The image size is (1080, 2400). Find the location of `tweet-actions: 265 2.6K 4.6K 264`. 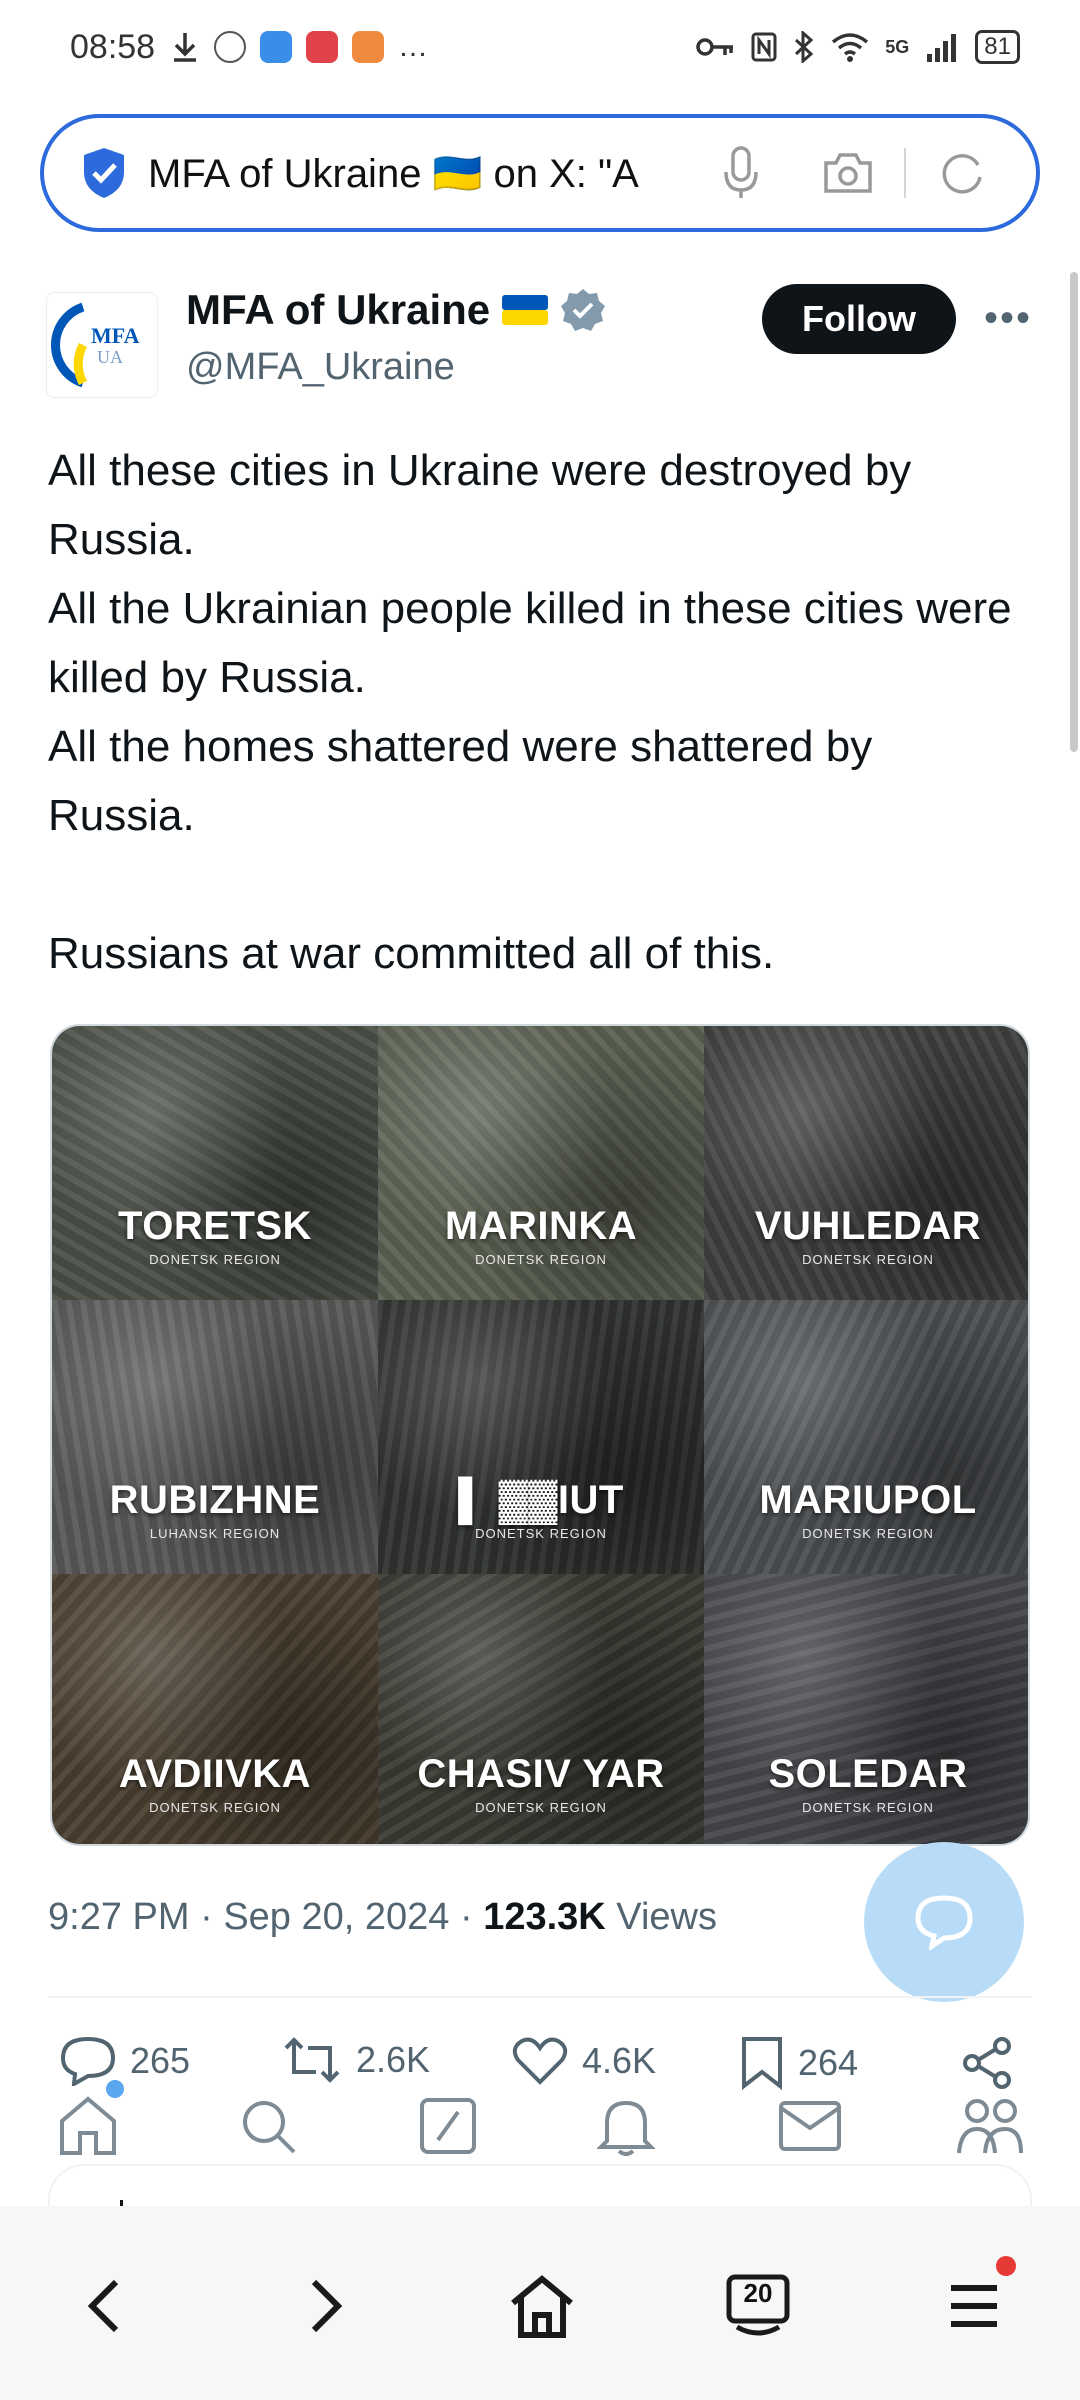

tweet-actions: 265 2.6K 4.6K 264 is located at coordinates (540, 2066).